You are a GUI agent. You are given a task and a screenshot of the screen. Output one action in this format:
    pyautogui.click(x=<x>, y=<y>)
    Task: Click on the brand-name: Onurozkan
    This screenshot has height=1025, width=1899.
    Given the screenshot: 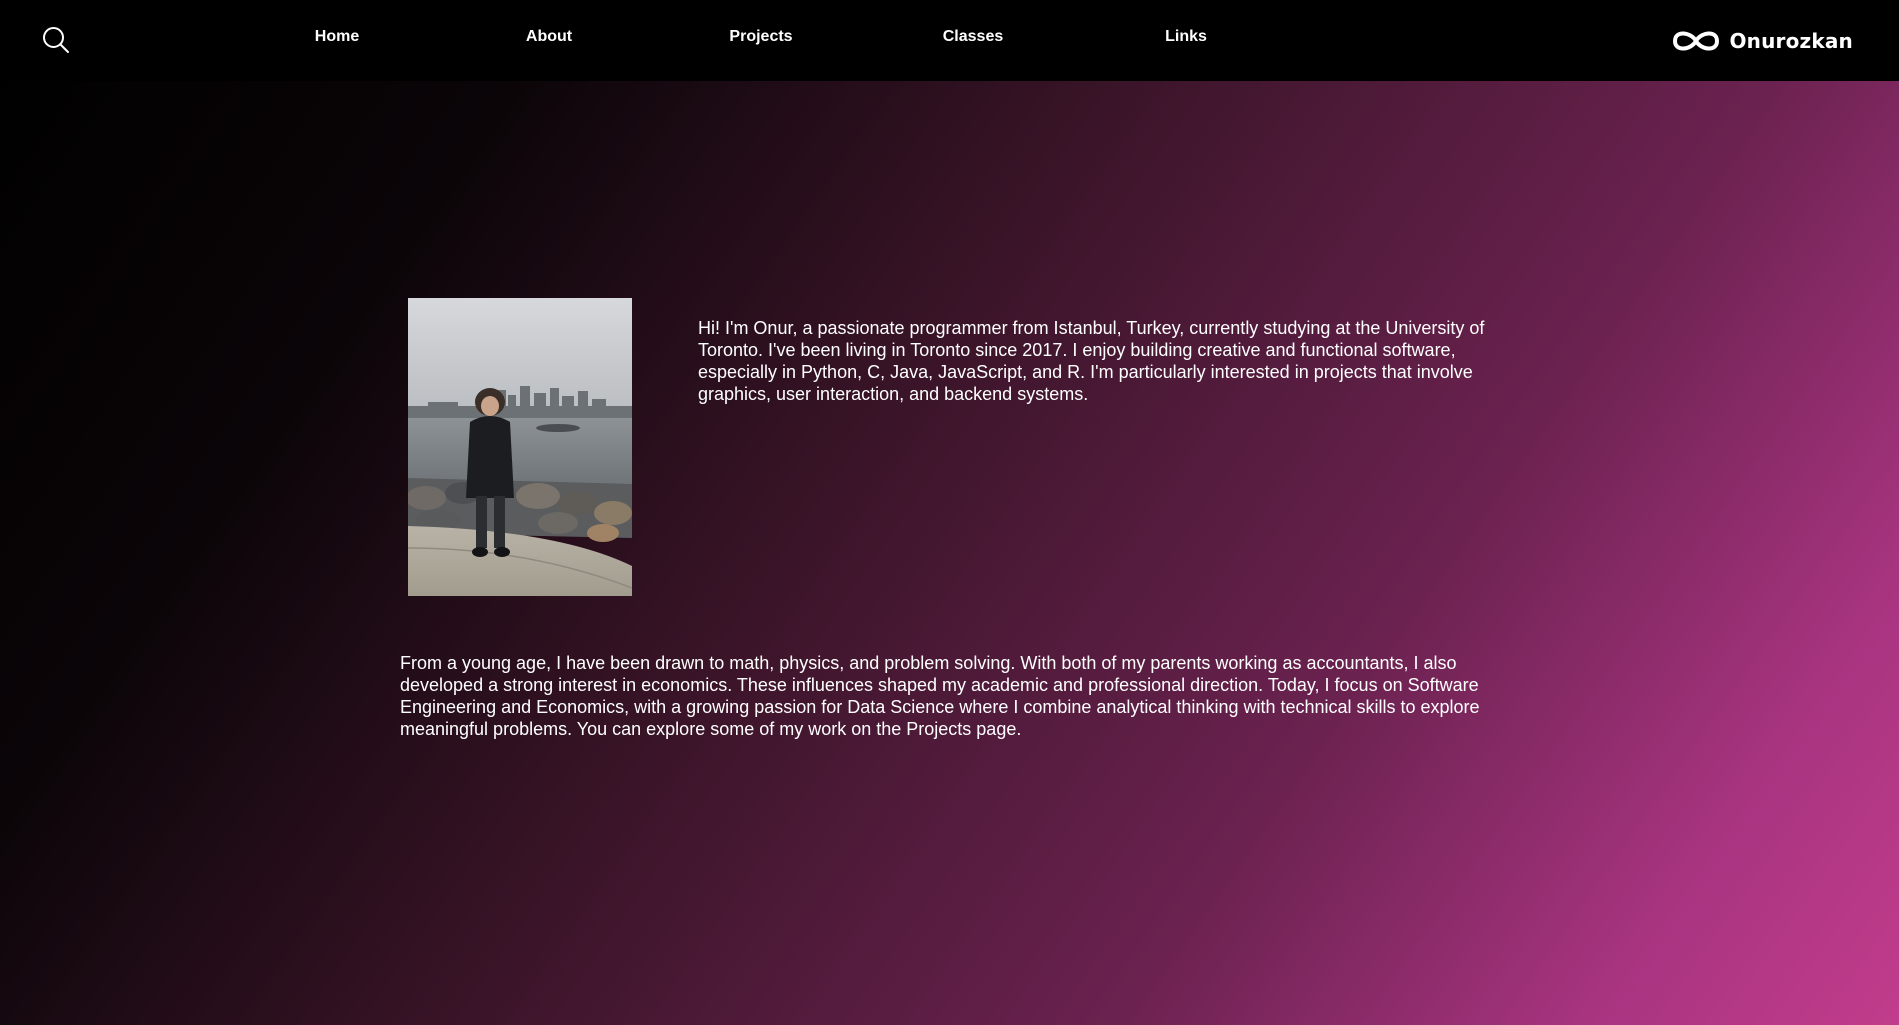 What is the action you would take?
    pyautogui.click(x=1791, y=41)
    